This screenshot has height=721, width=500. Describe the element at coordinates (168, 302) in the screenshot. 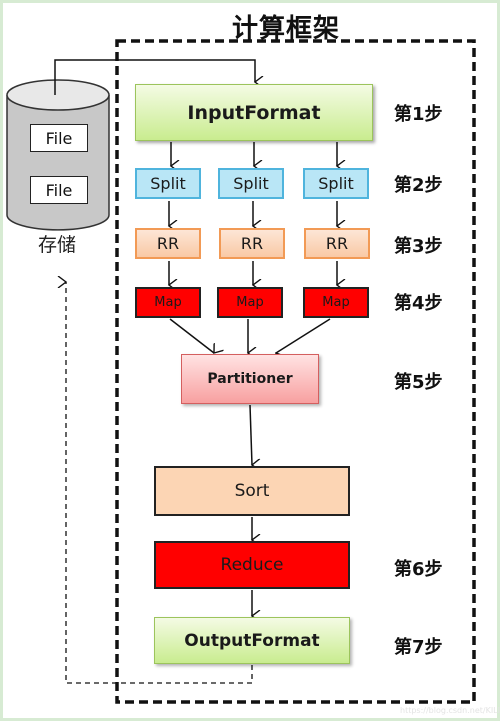

I see `map-node-1: Map` at that location.